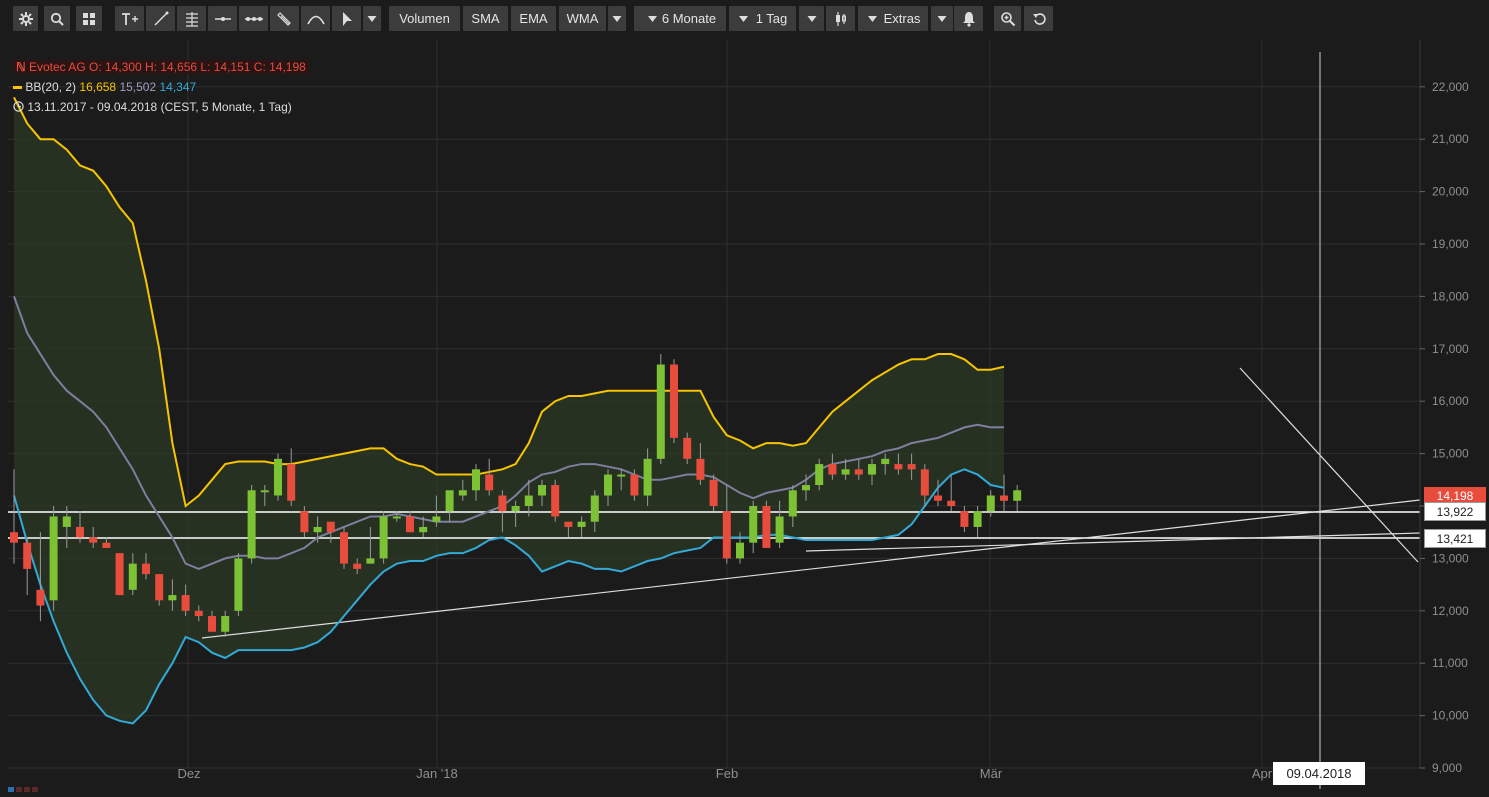 This screenshot has width=1489, height=797. What do you see at coordinates (991, 773) in the screenshot?
I see `x-axis-tick-label: Mär` at bounding box center [991, 773].